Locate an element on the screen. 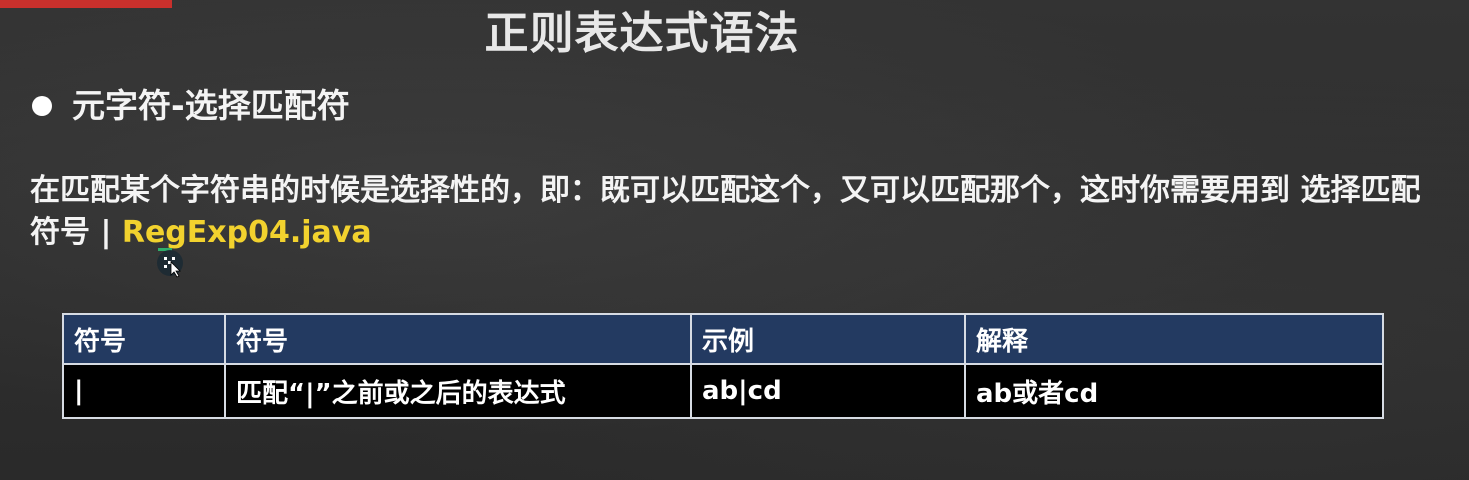  cell-example: ab|cd is located at coordinates (828, 391).